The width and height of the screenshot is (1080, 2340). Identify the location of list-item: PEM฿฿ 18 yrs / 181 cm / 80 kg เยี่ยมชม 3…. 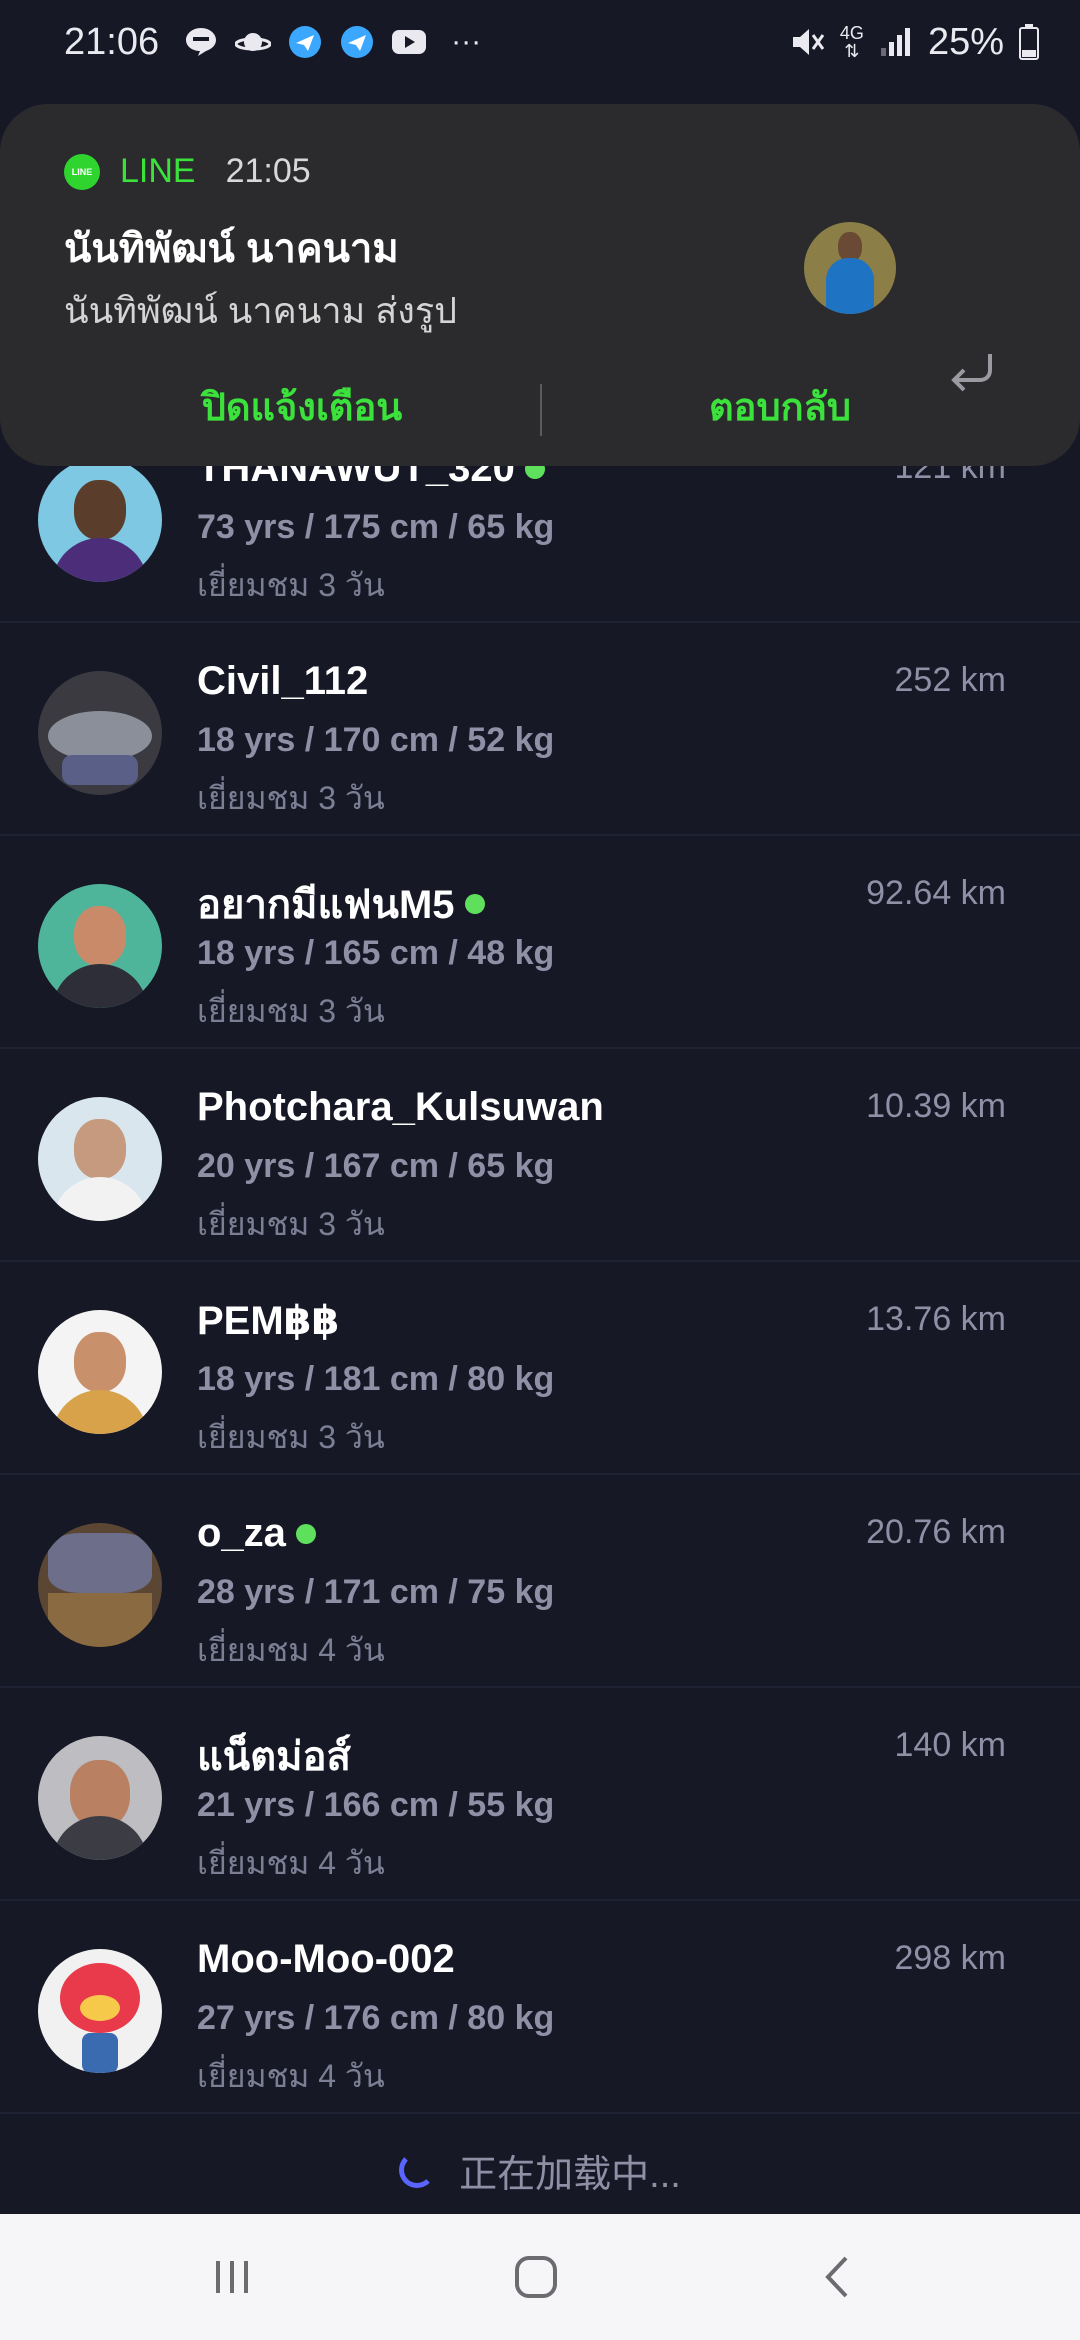
(540, 1368).